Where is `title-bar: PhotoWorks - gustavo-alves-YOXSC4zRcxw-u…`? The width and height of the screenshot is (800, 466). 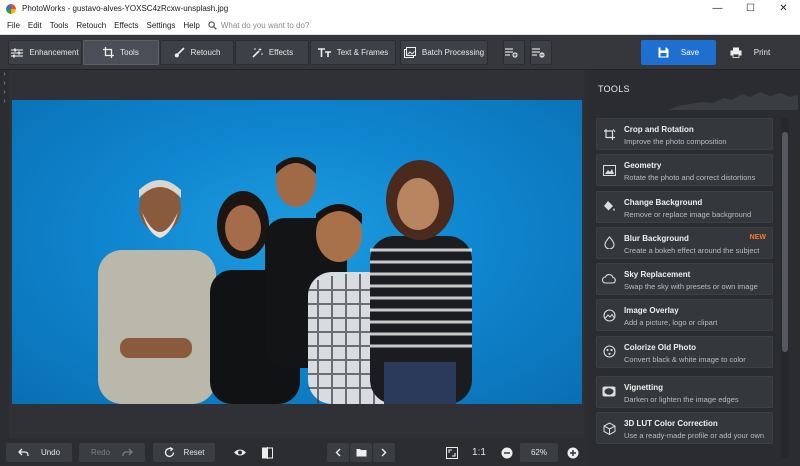
title-bar: PhotoWorks - gustavo-alves-YOXSC4zRcxw-u… is located at coordinates (400, 8).